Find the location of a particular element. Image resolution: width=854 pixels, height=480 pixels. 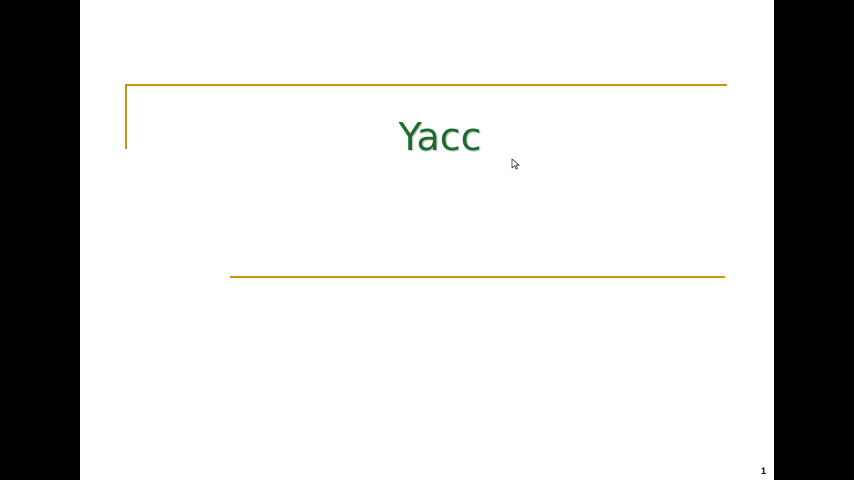

title-frame-left-rule is located at coordinates (126, 116).